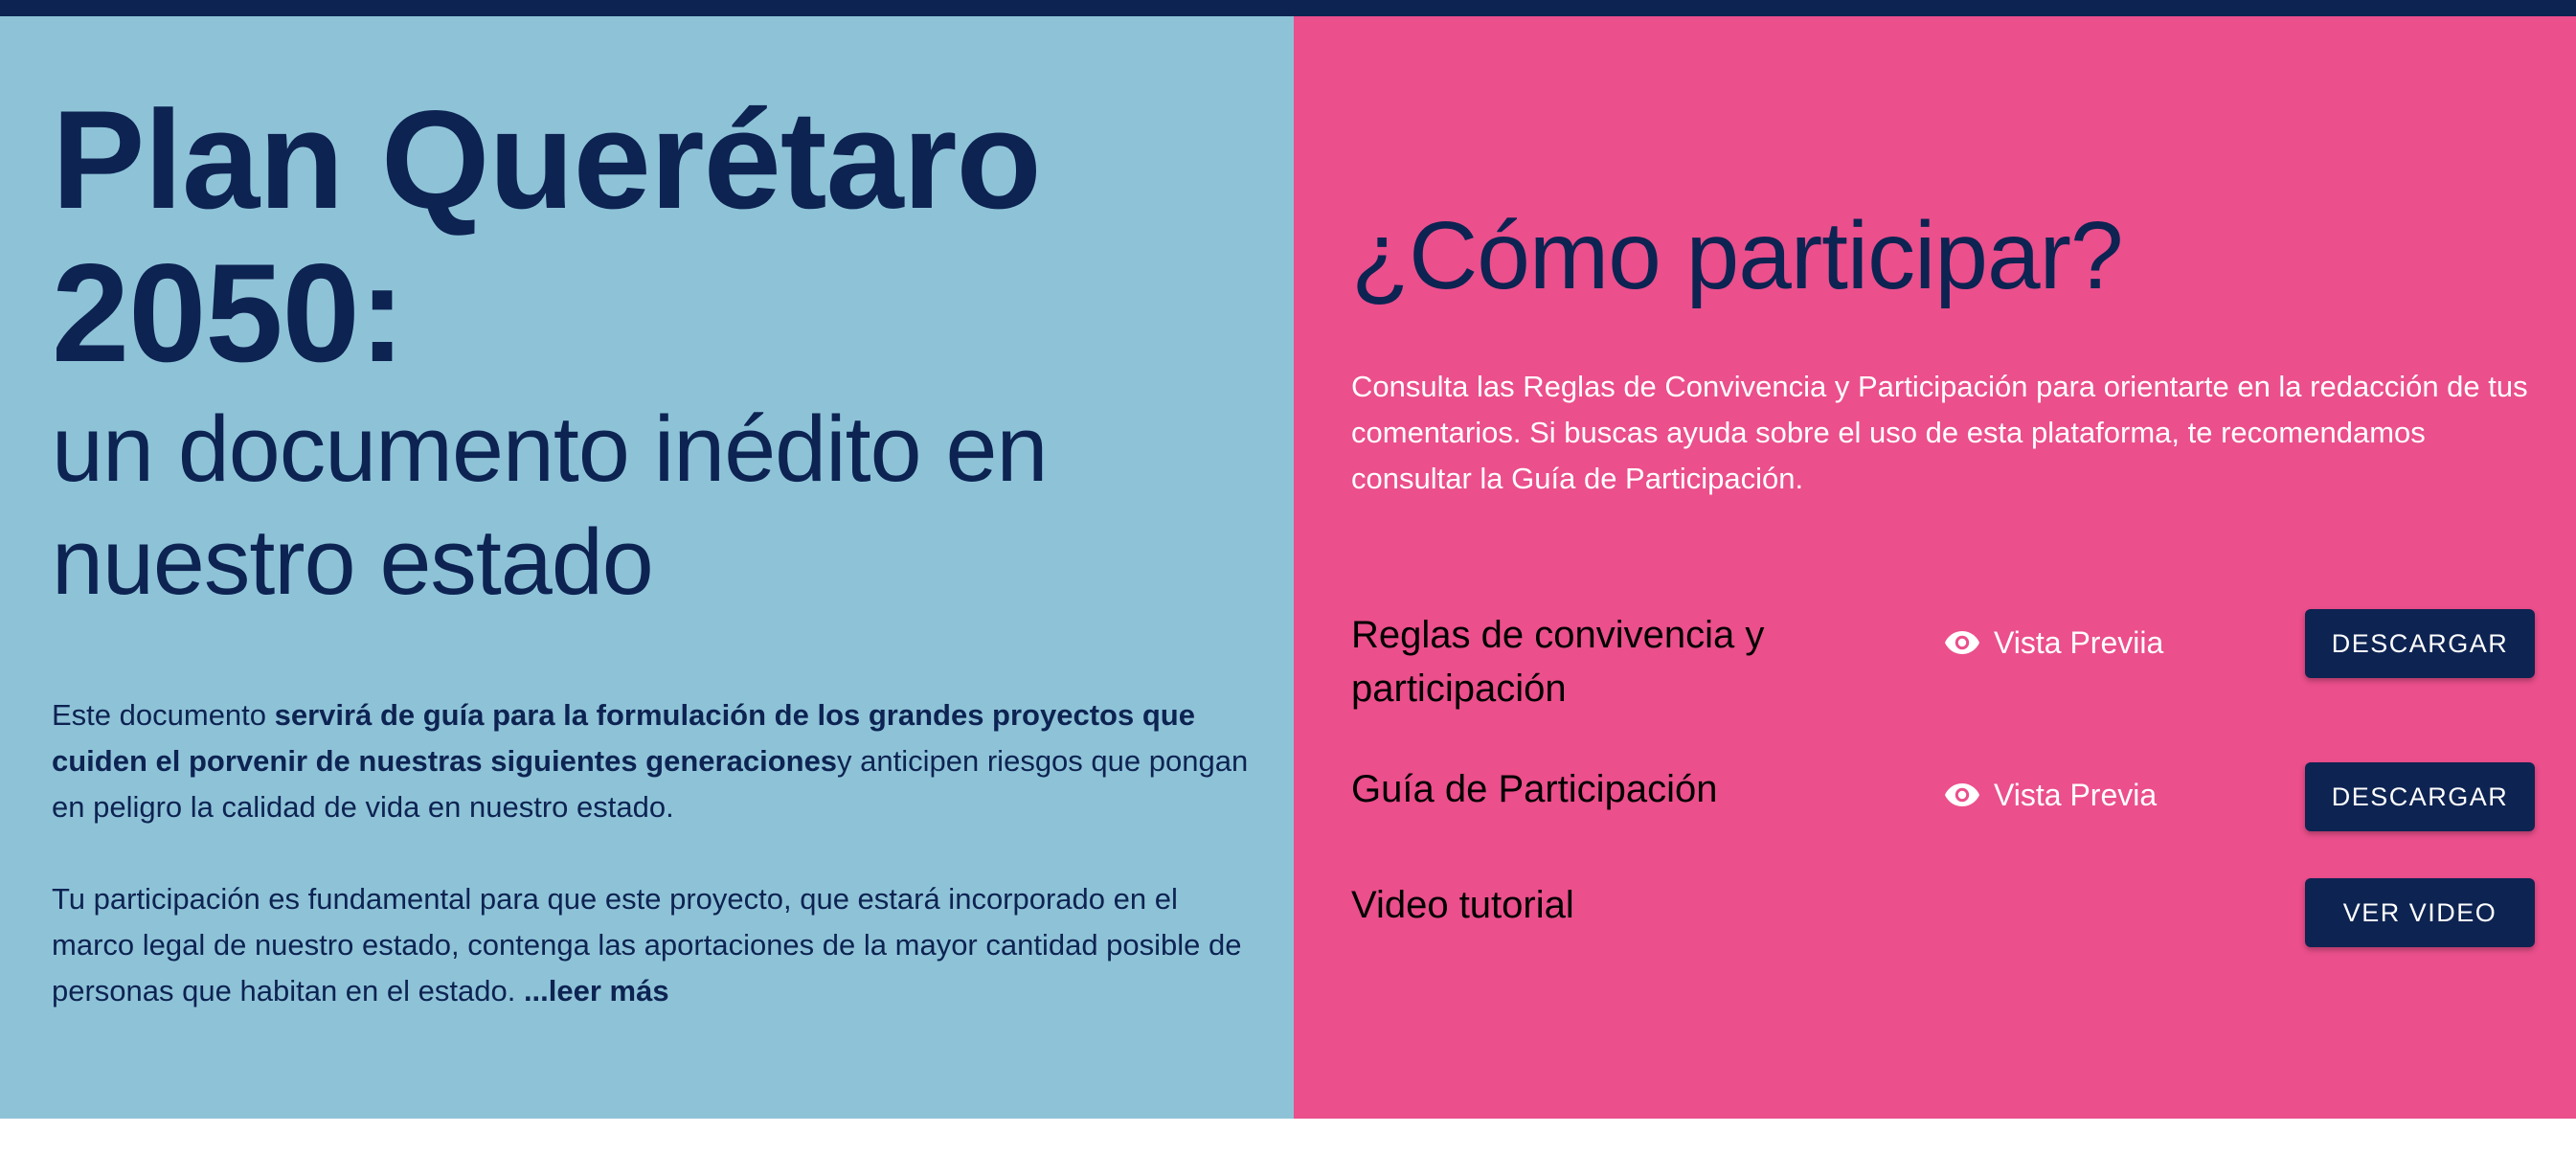  What do you see at coordinates (596, 991) in the screenshot?
I see `read-more-link: ...leer más` at bounding box center [596, 991].